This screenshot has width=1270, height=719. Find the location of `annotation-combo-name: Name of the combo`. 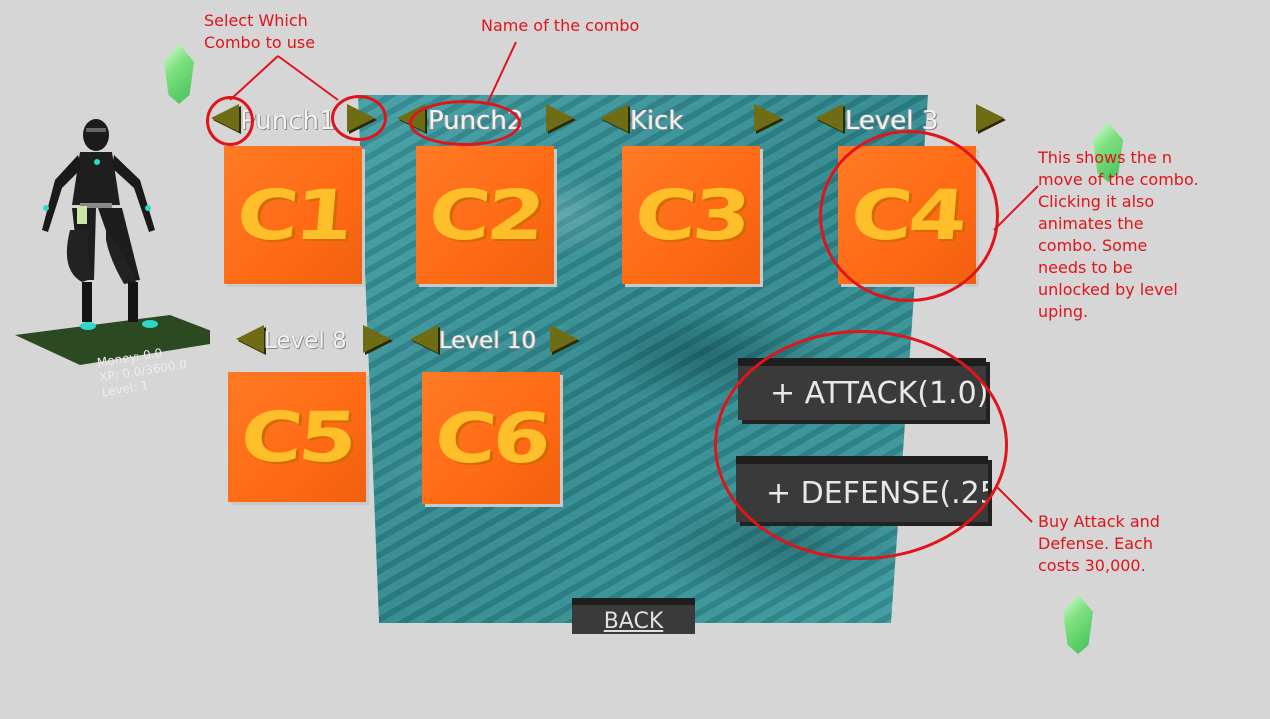

annotation-combo-name: Name of the combo is located at coordinates (560, 25).